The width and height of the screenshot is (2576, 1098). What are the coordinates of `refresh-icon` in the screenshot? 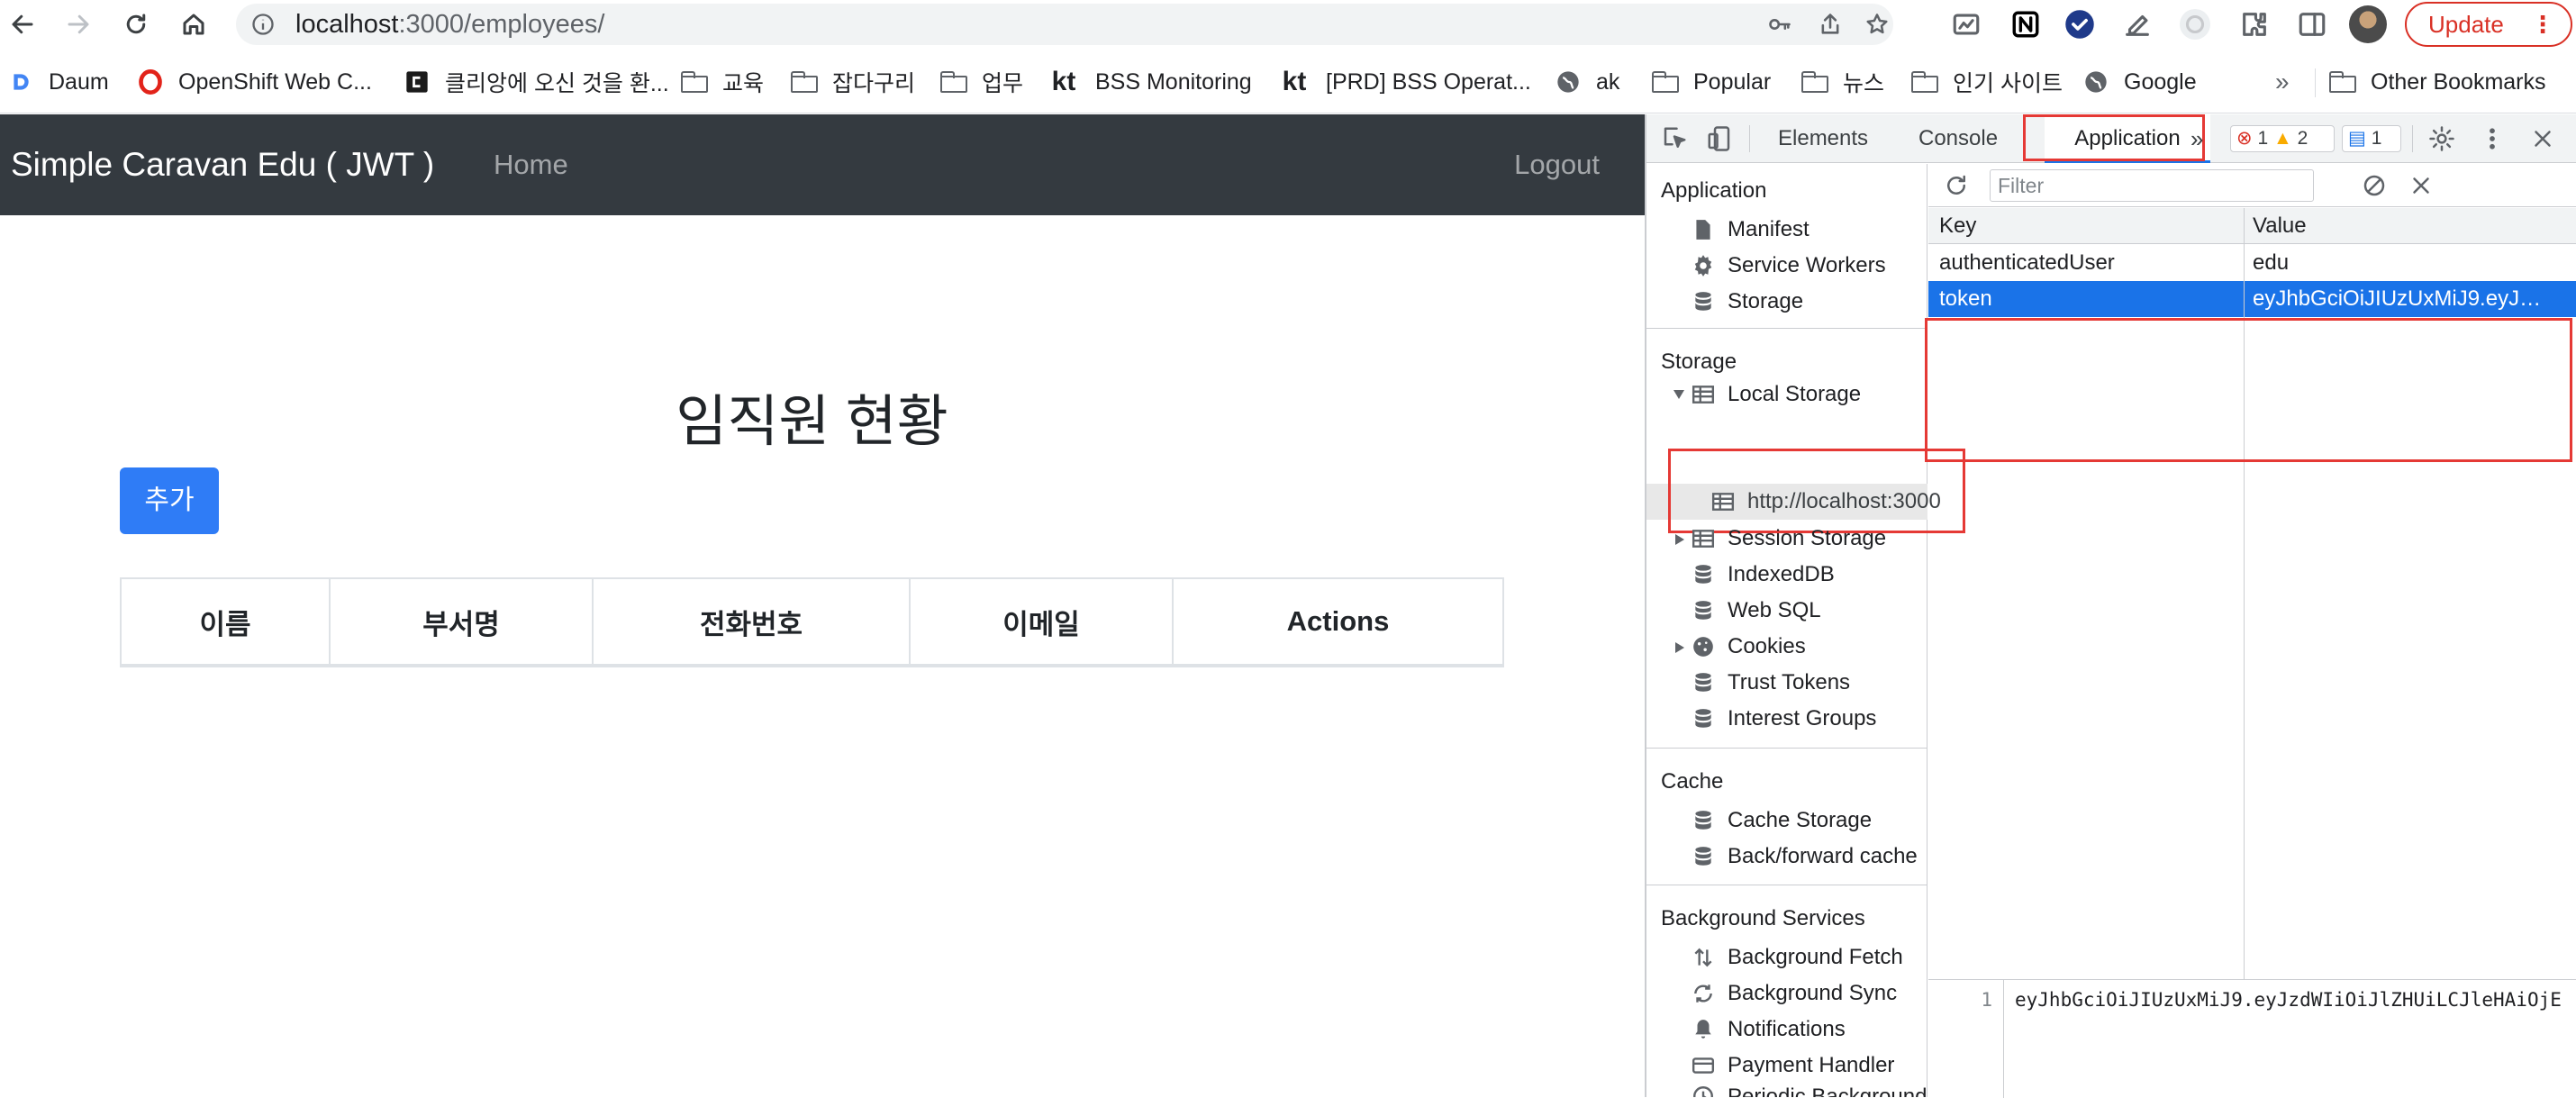 It's located at (1957, 185).